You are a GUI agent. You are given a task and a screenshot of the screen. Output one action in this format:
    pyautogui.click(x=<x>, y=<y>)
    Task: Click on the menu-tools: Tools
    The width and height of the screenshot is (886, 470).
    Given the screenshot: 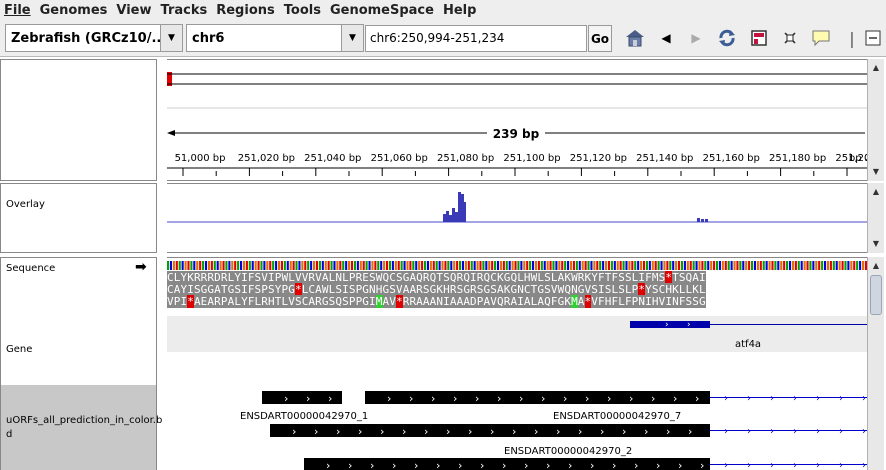 What is the action you would take?
    pyautogui.click(x=302, y=10)
    